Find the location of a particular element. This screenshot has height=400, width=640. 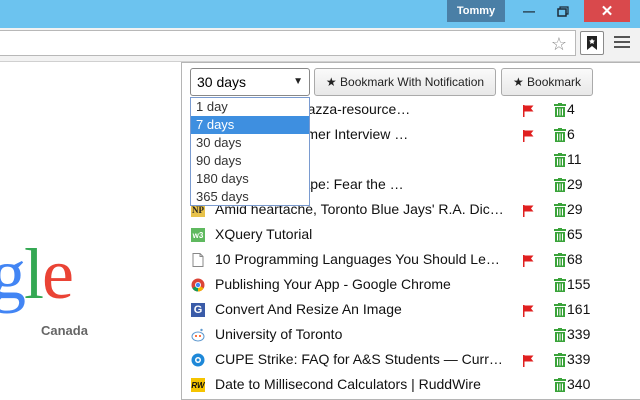

visit-count: 65 is located at coordinates (575, 234).